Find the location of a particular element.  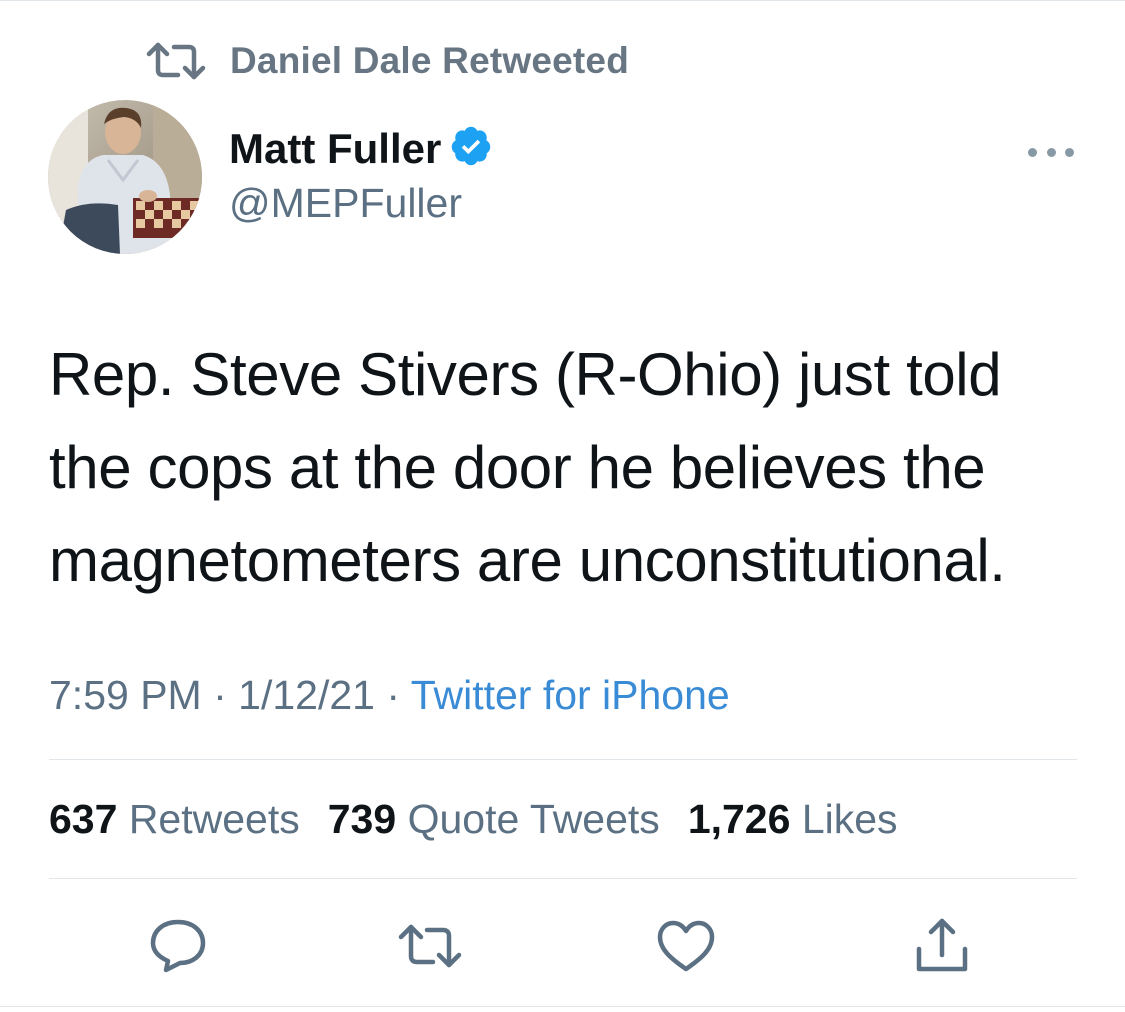

avatar is located at coordinates (125, 177).